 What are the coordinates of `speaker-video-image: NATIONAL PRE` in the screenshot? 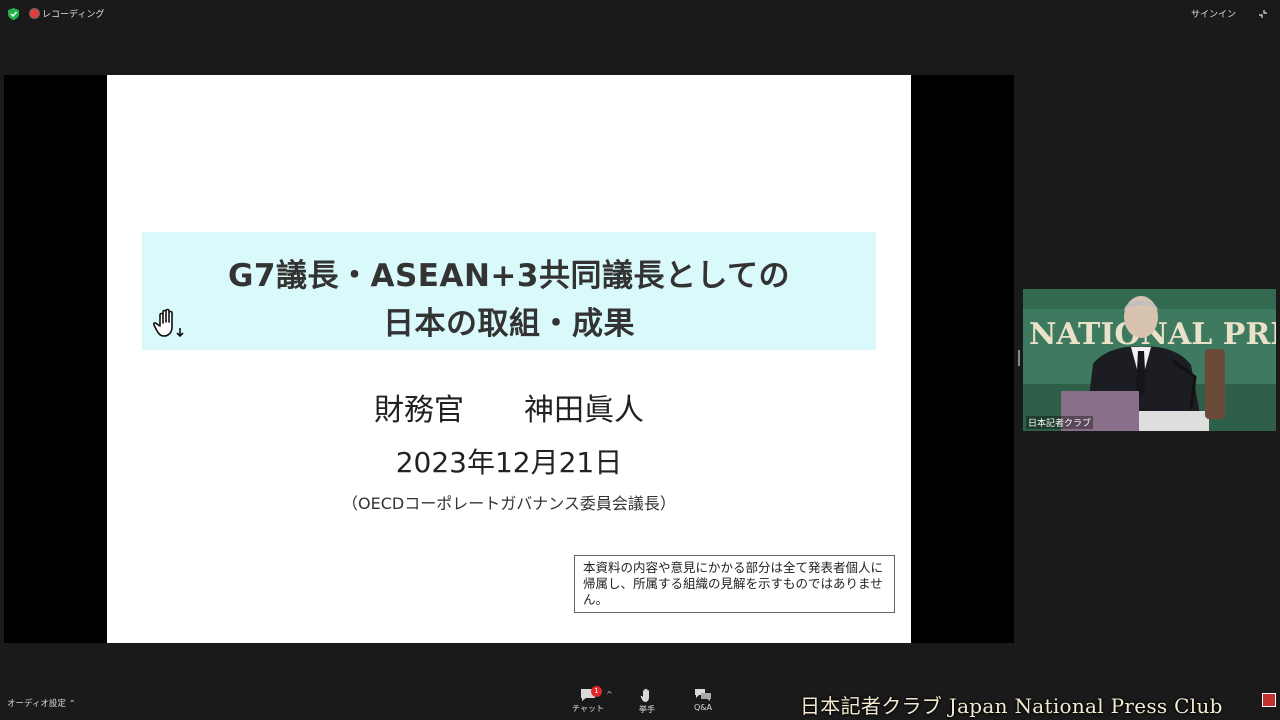 It's located at (1149, 360).